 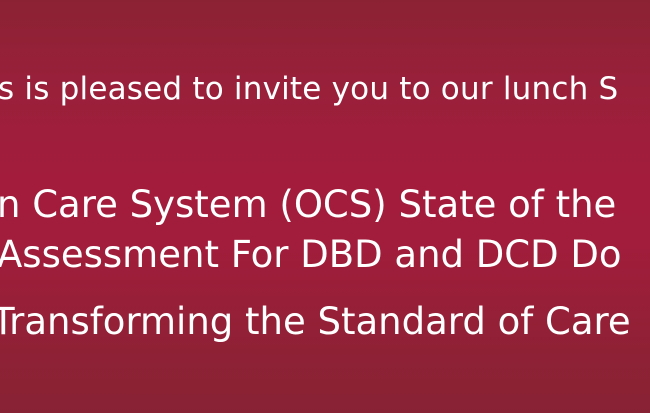 I want to click on session-tagline: Transforming the Standard of Care, so click(x=315, y=321).